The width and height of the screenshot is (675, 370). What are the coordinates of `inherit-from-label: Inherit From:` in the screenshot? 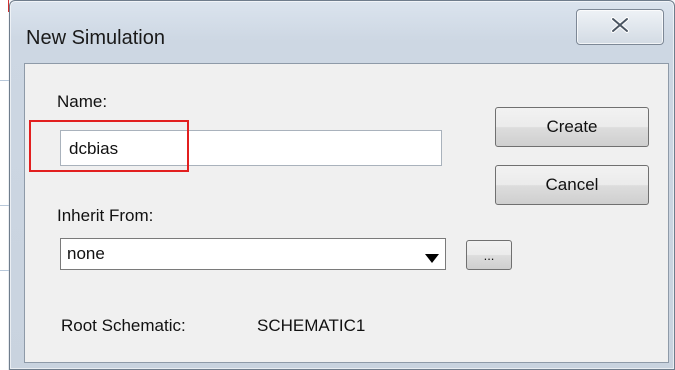 It's located at (105, 215).